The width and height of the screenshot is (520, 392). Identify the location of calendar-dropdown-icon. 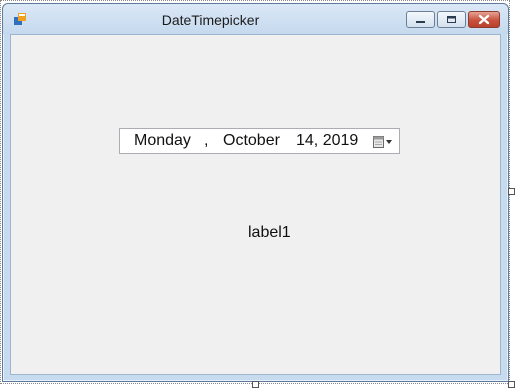
(384, 142).